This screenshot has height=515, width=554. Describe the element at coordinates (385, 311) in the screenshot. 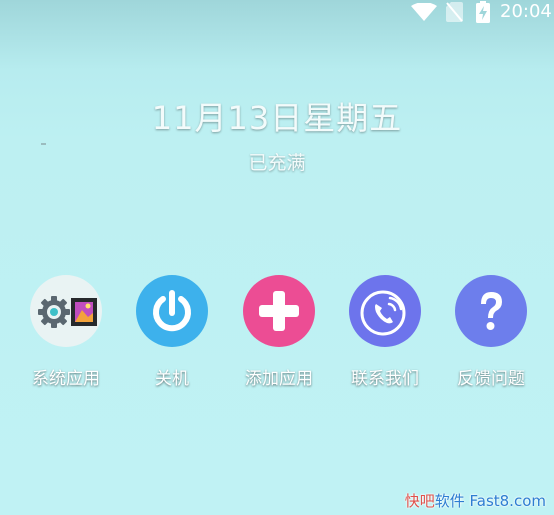

I see `phone-icon` at that location.